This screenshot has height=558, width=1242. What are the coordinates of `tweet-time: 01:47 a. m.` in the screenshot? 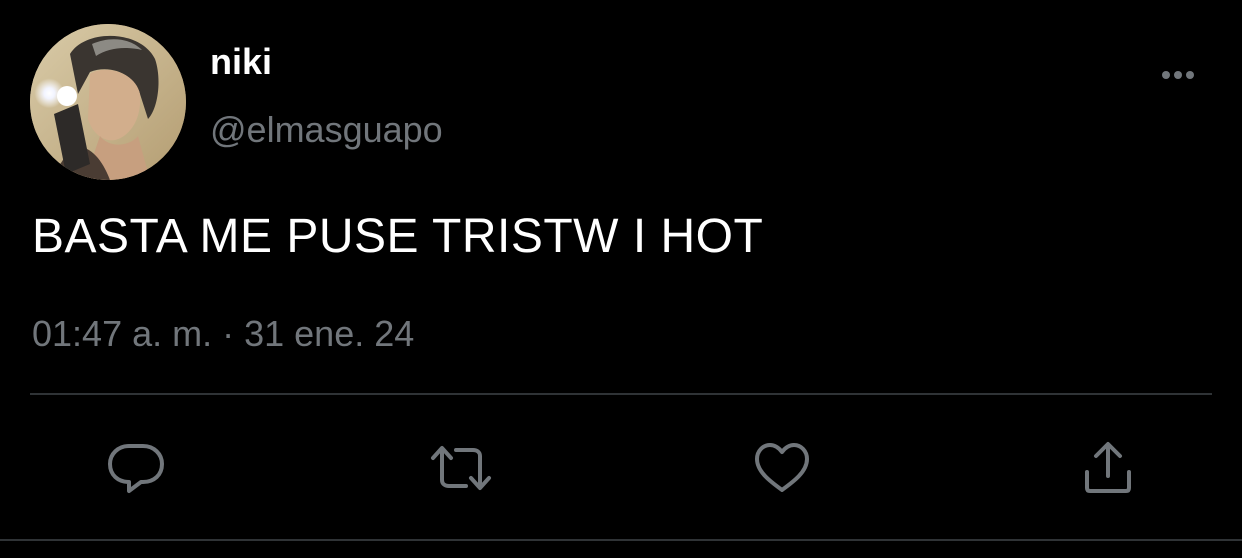 It's located at (122, 333).